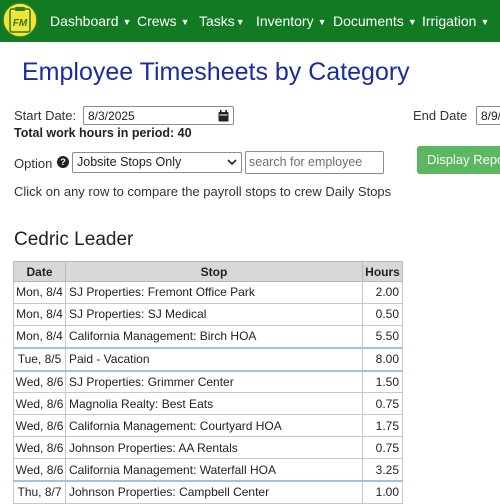  Describe the element at coordinates (33, 163) in the screenshot. I see `option-label: Option` at that location.